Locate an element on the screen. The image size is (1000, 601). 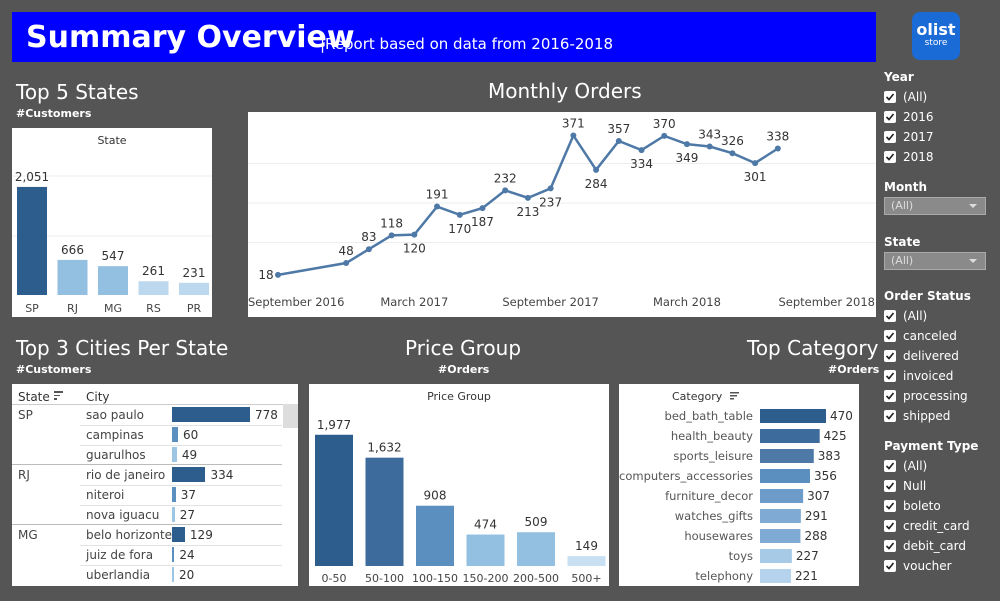
city-bar-value: 778 is located at coordinates (266, 415).